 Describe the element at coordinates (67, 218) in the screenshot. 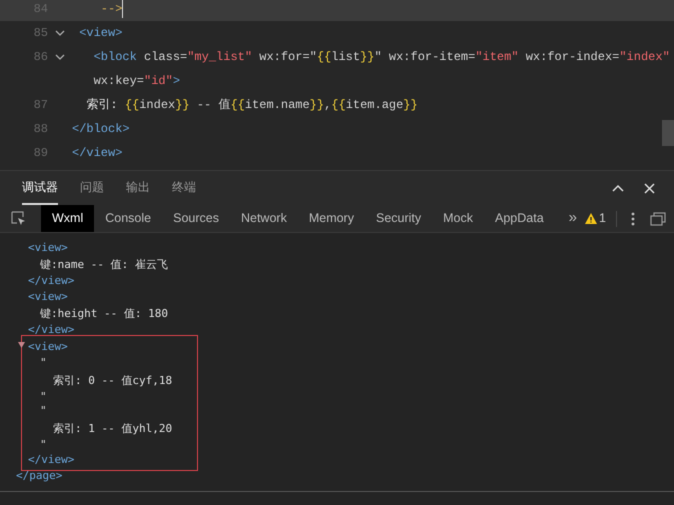

I see `devtools-tab: Wxml` at that location.